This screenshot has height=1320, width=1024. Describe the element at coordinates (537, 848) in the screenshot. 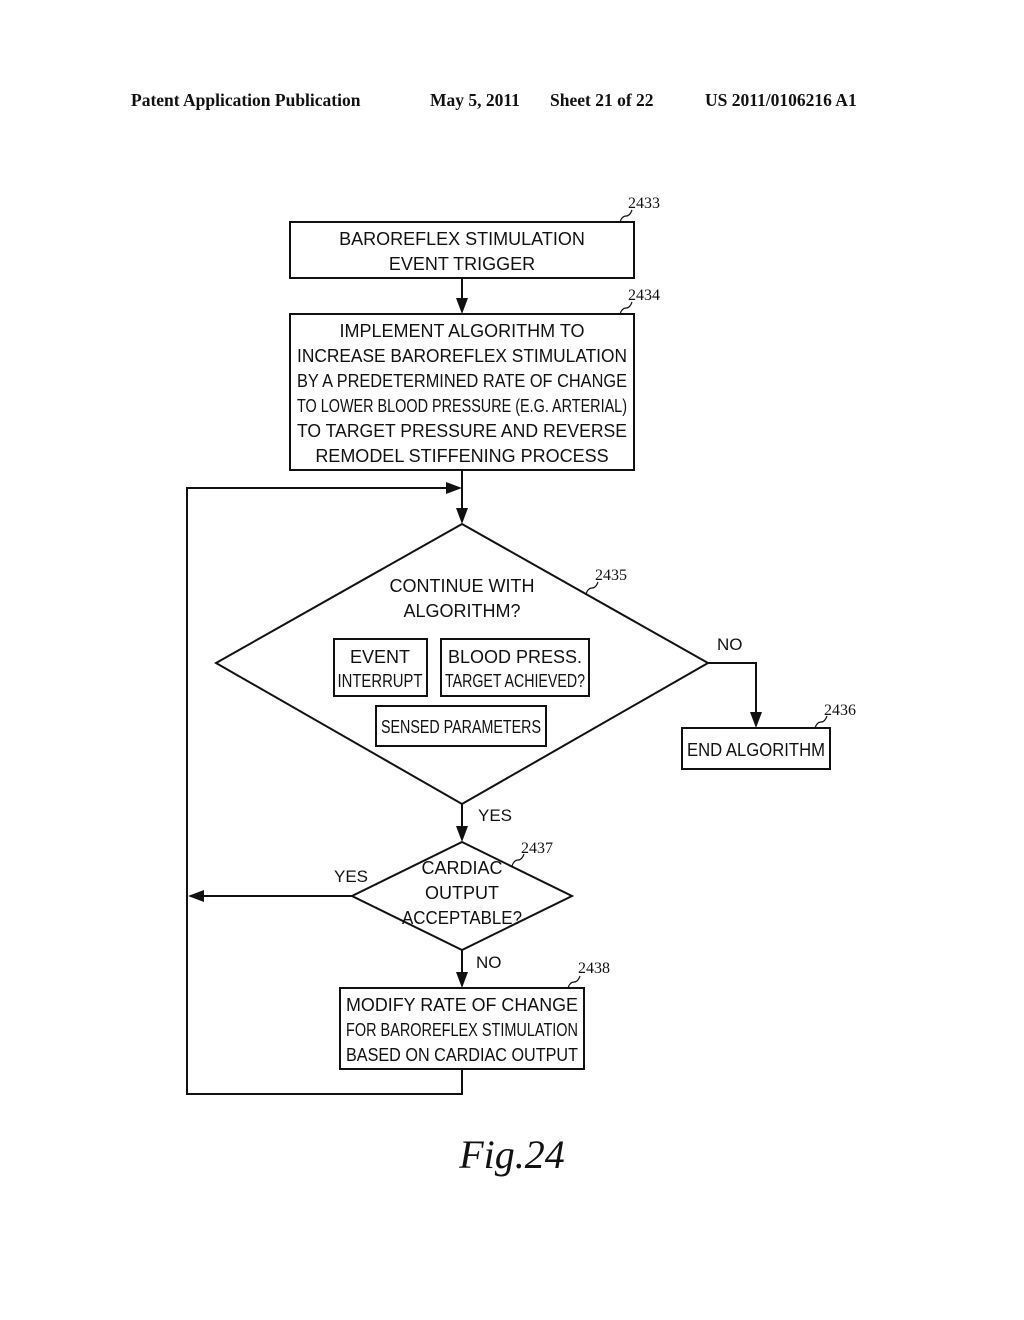

I see `ref-2437: 2437` at that location.